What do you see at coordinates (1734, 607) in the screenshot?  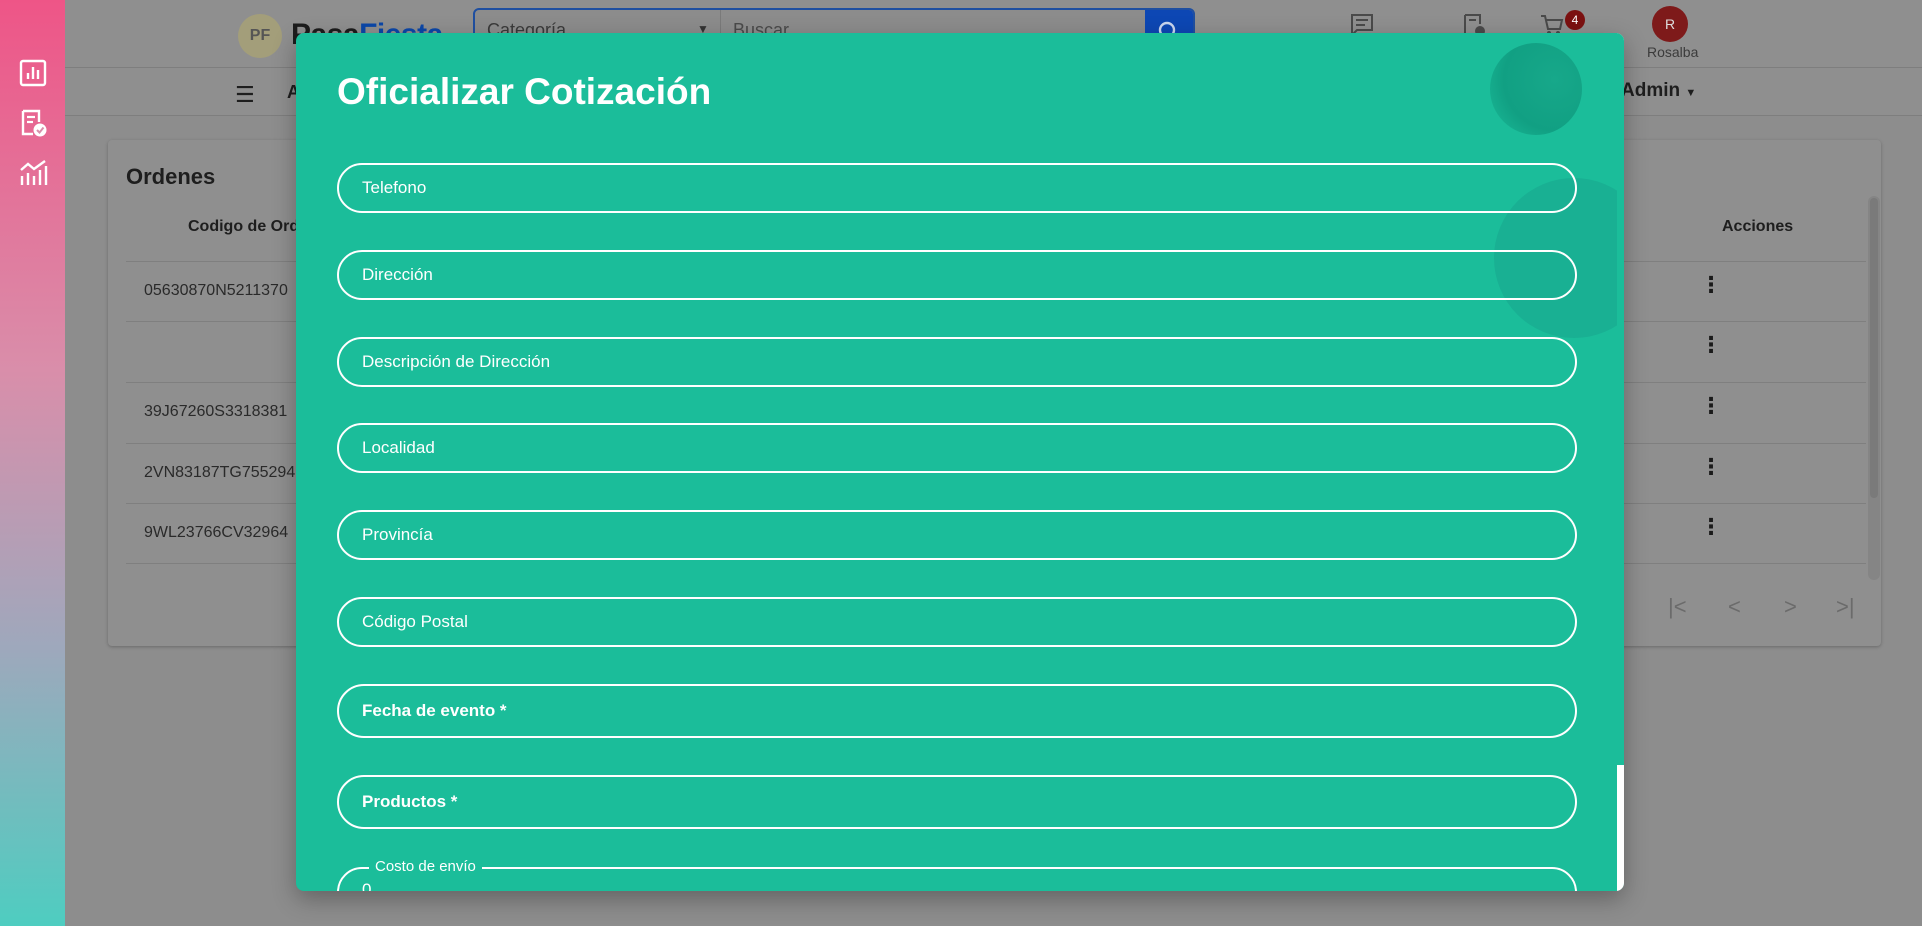 I see `prev-page-icon: <` at bounding box center [1734, 607].